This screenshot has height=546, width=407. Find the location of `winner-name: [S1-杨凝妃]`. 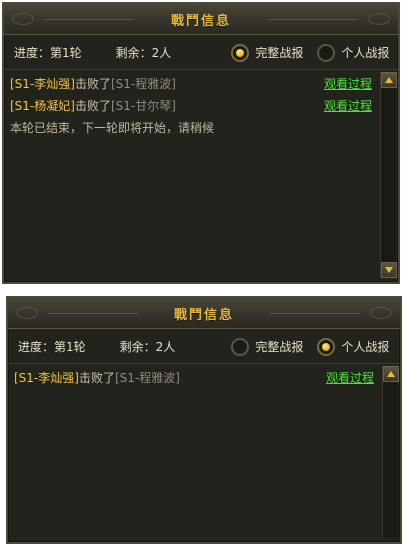

winner-name: [S1-杨凝妃] is located at coordinates (42, 105).